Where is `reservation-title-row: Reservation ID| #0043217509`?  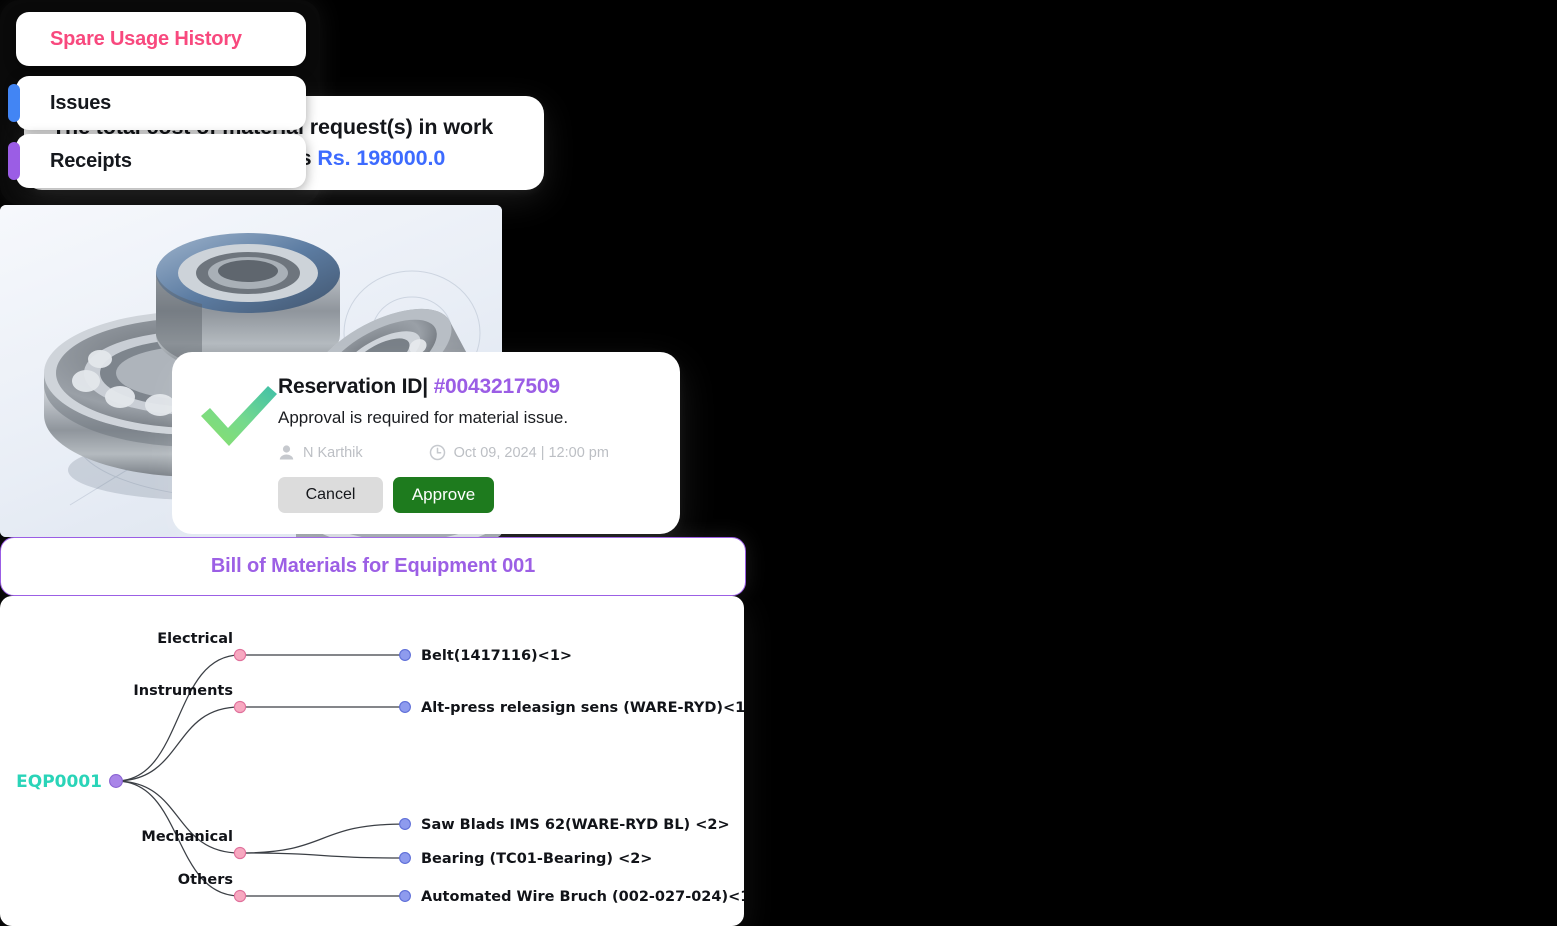
reservation-title-row: Reservation ID| #0043217509 is located at coordinates (471, 387).